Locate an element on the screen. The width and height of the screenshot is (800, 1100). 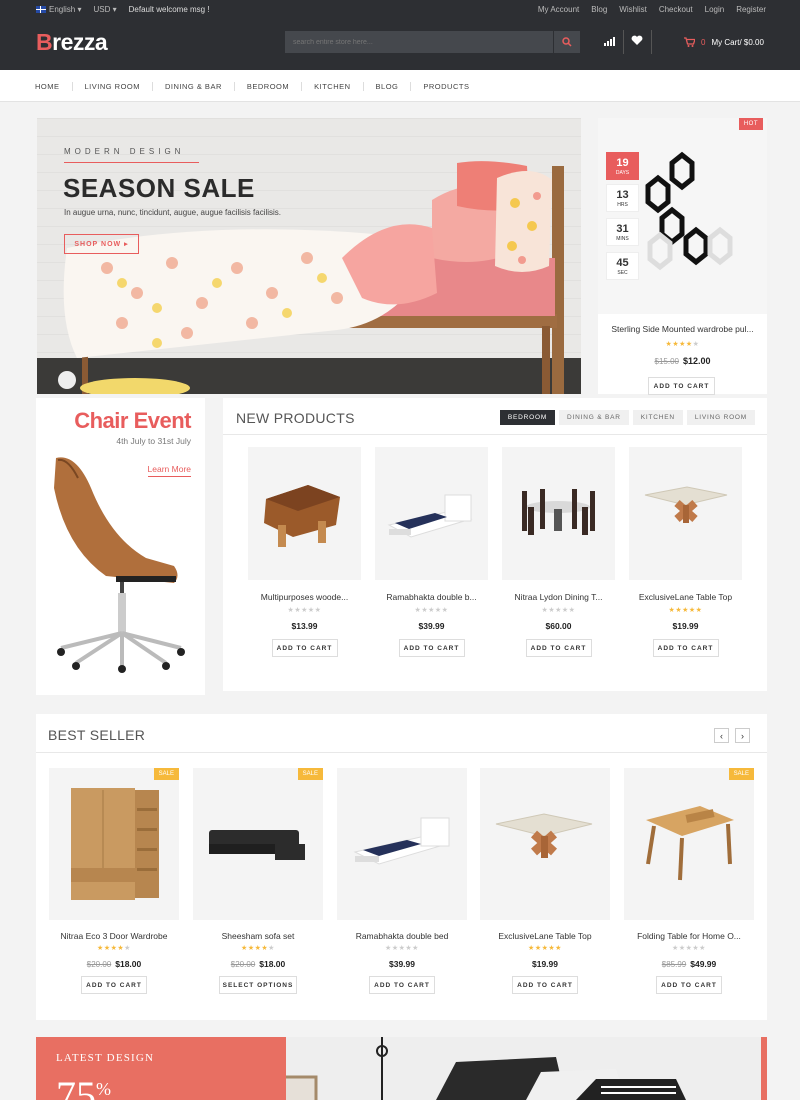
dining-table-image is located at coordinates (558, 512).